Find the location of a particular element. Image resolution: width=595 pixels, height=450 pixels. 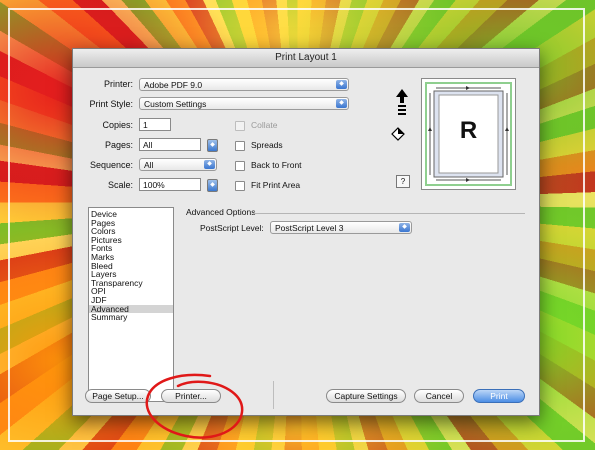

window-title: Print Layout 1 is located at coordinates (306, 58).